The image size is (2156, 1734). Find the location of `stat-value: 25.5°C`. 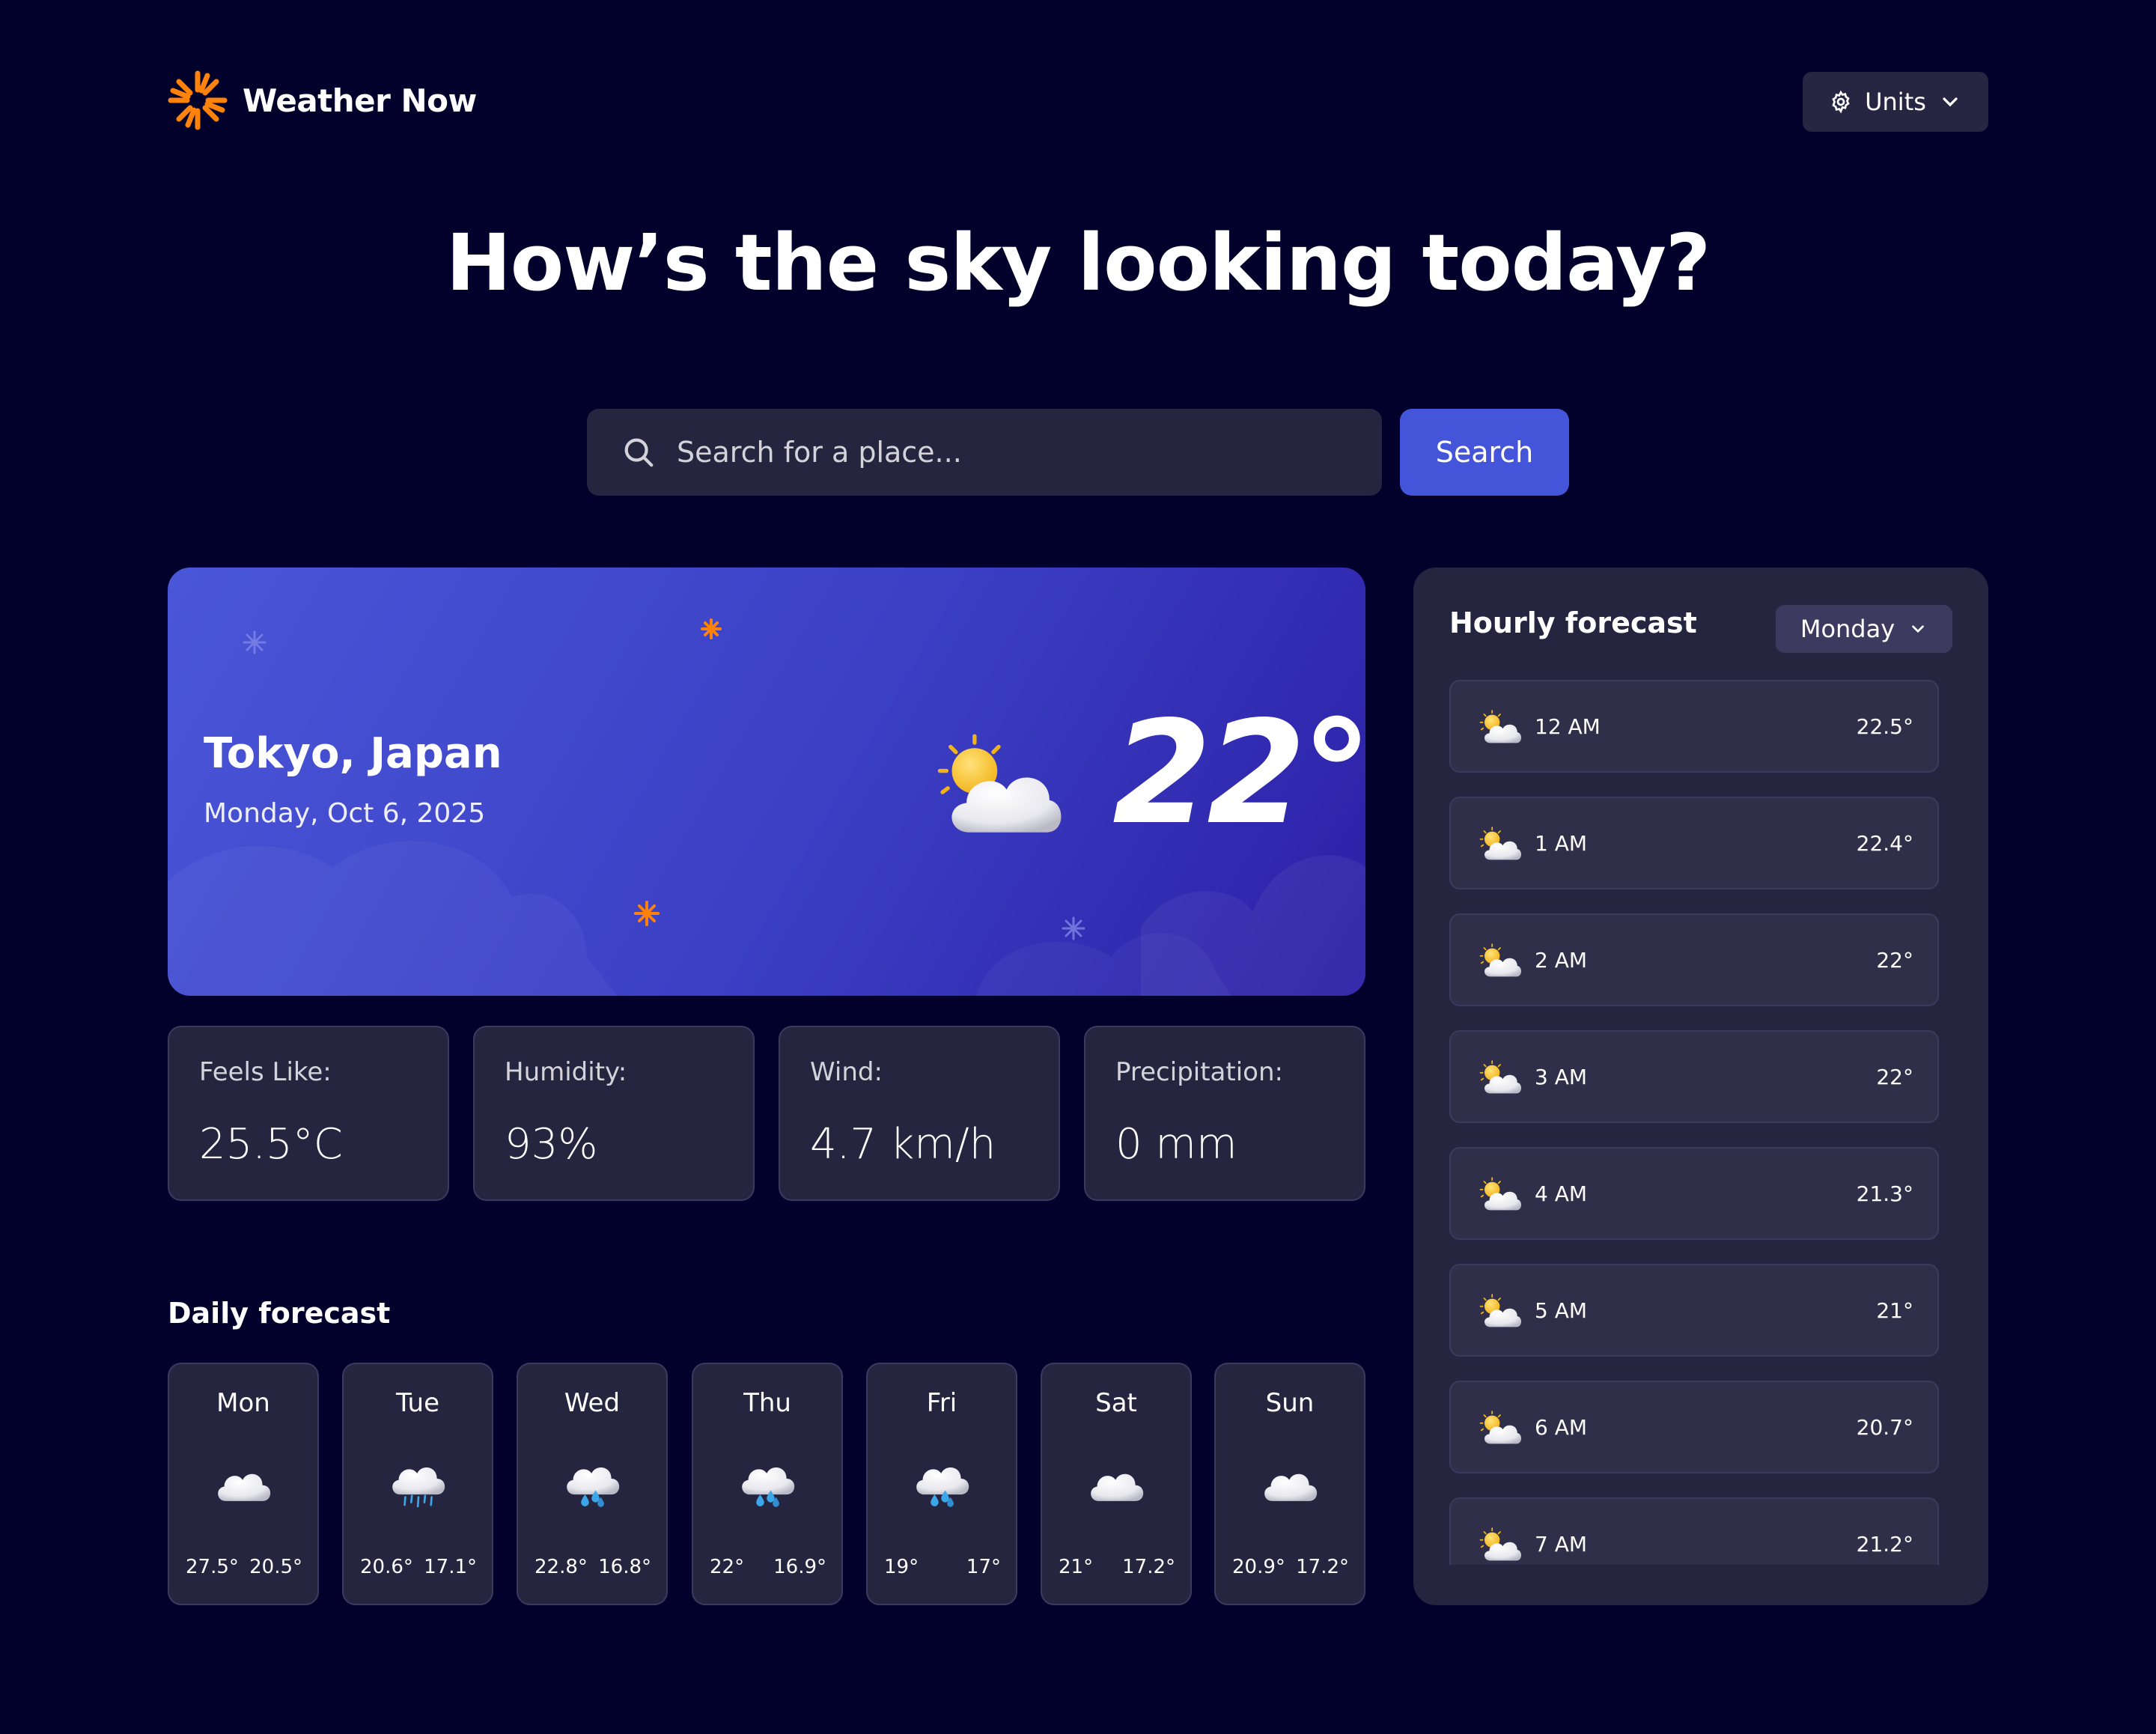

stat-value: 25.5°C is located at coordinates (271, 1144).